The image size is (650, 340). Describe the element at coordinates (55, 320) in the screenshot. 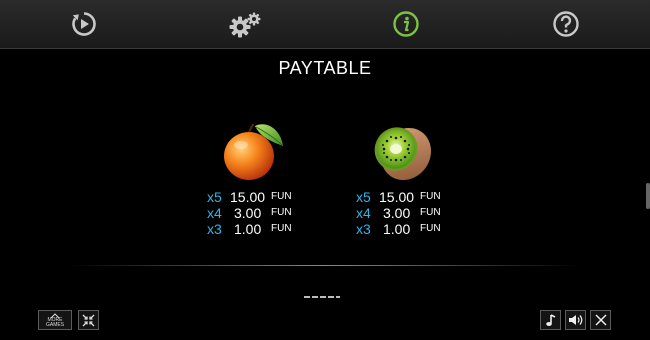

I see `more-games-button: MORE GAMES` at that location.